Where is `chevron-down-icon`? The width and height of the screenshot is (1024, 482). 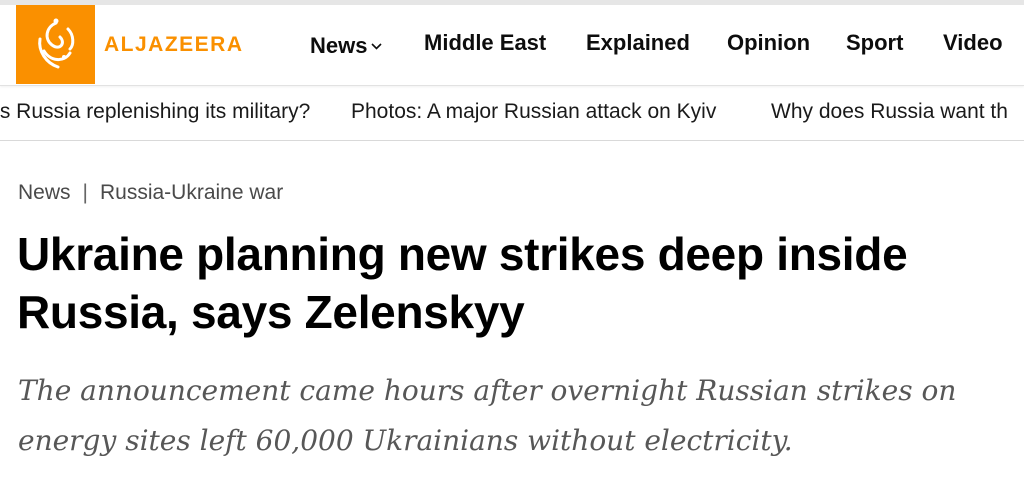
chevron-down-icon is located at coordinates (377, 43).